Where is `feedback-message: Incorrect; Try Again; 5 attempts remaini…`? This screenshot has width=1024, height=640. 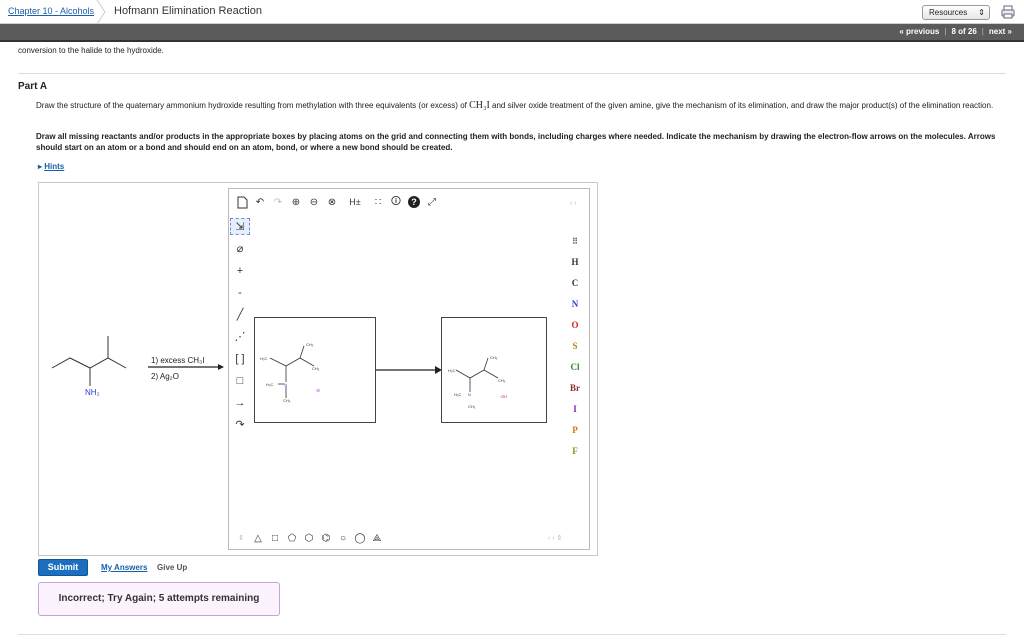
feedback-message: Incorrect; Try Again; 5 attempts remaini… is located at coordinates (159, 599).